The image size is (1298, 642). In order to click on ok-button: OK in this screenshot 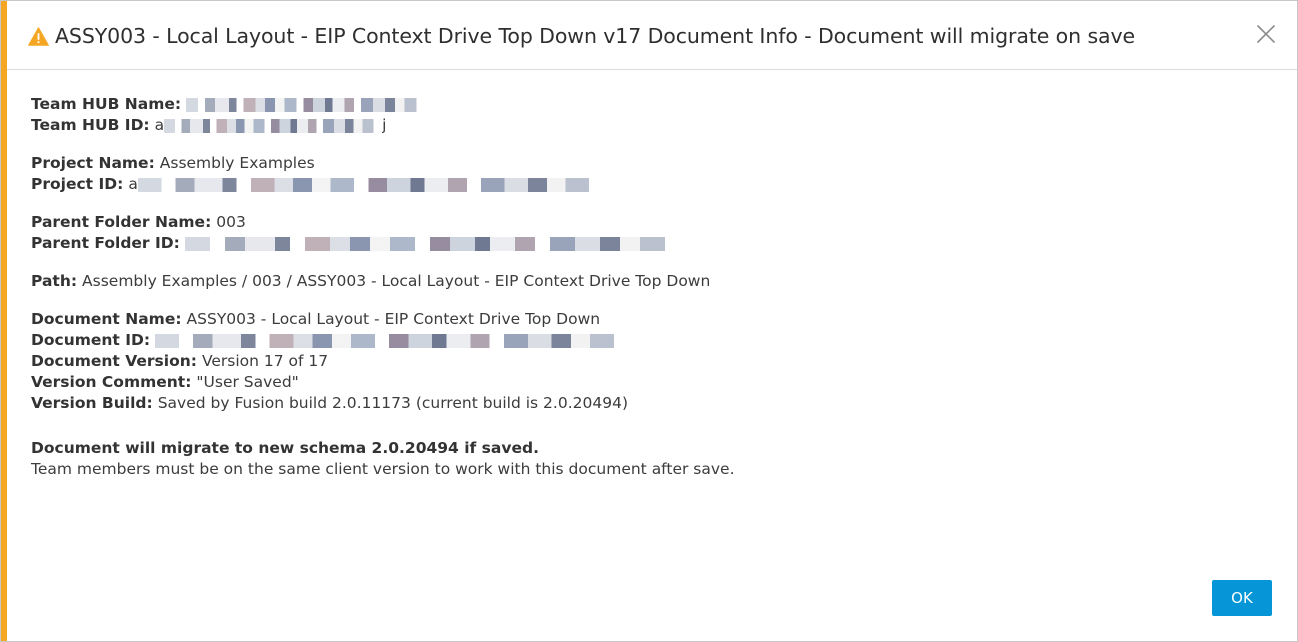, I will do `click(1242, 598)`.